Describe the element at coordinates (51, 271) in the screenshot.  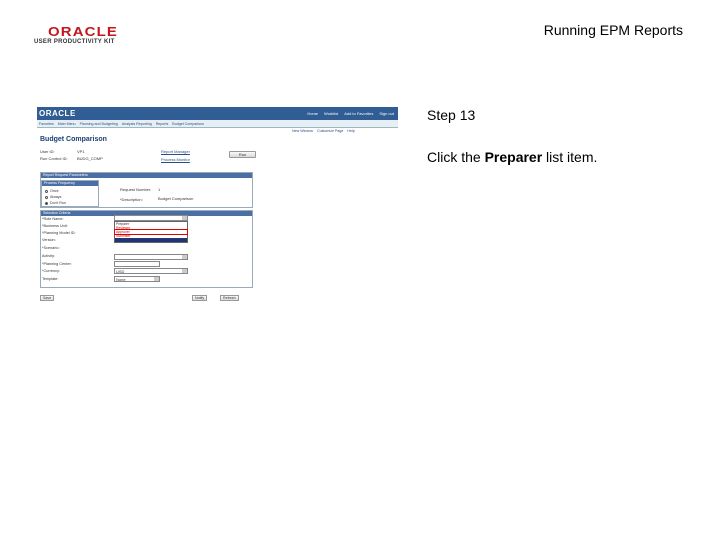
I see `field-label-currency: *Currency:` at that location.